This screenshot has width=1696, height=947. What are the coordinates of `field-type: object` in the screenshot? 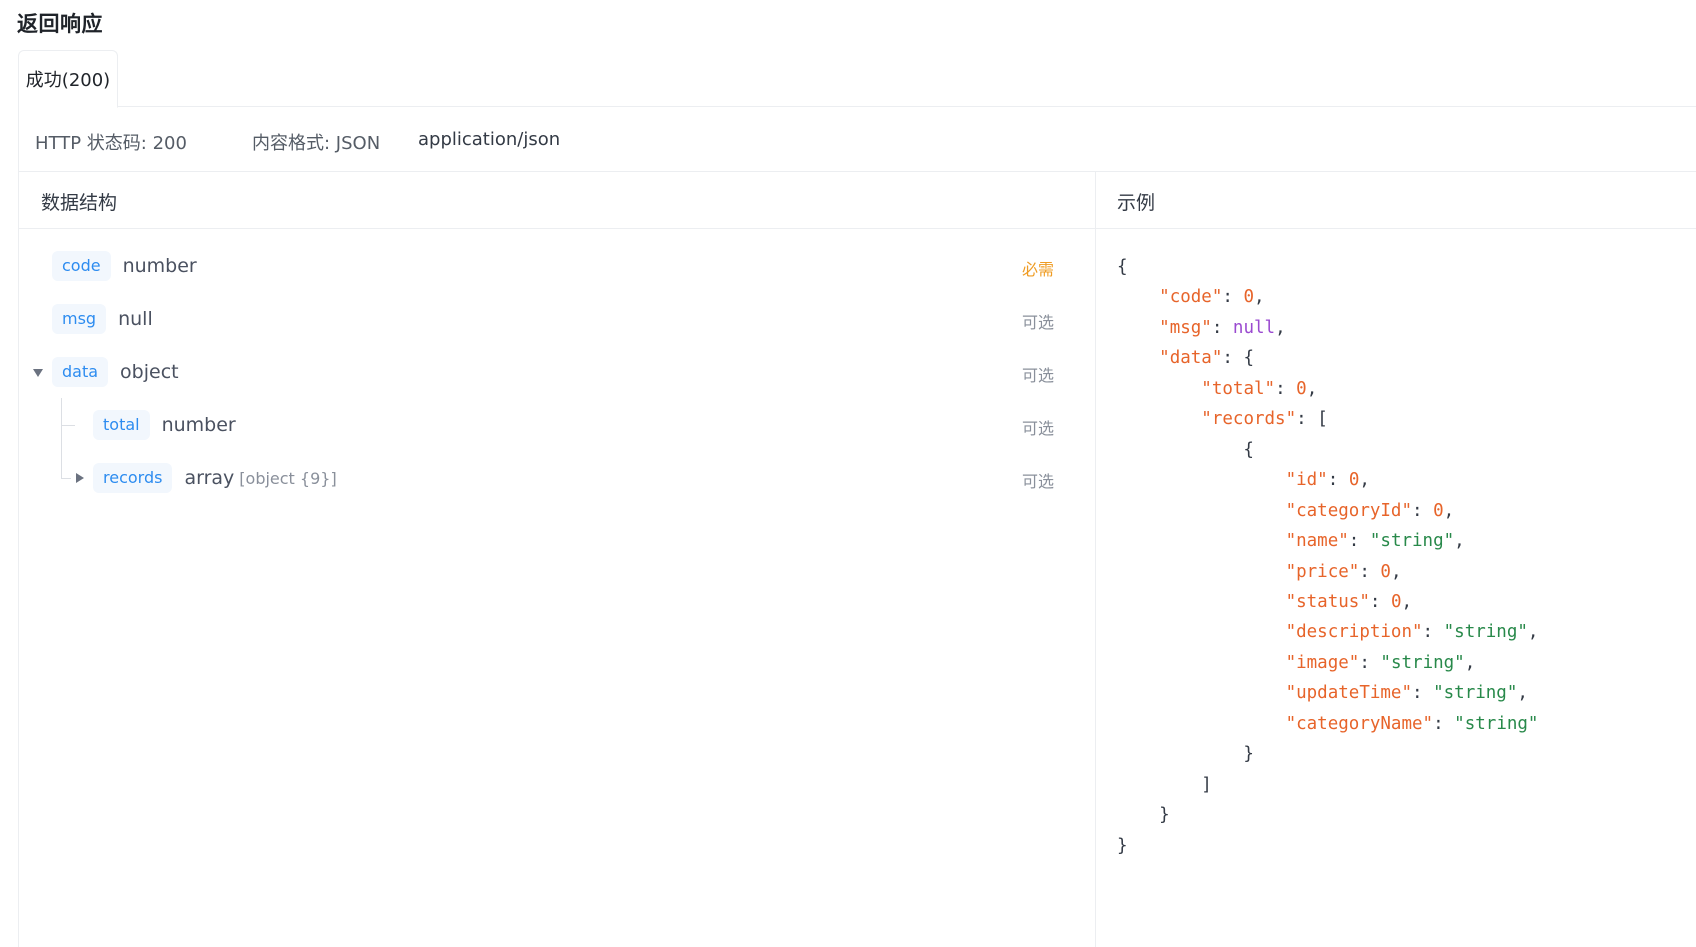 It's located at (149, 372).